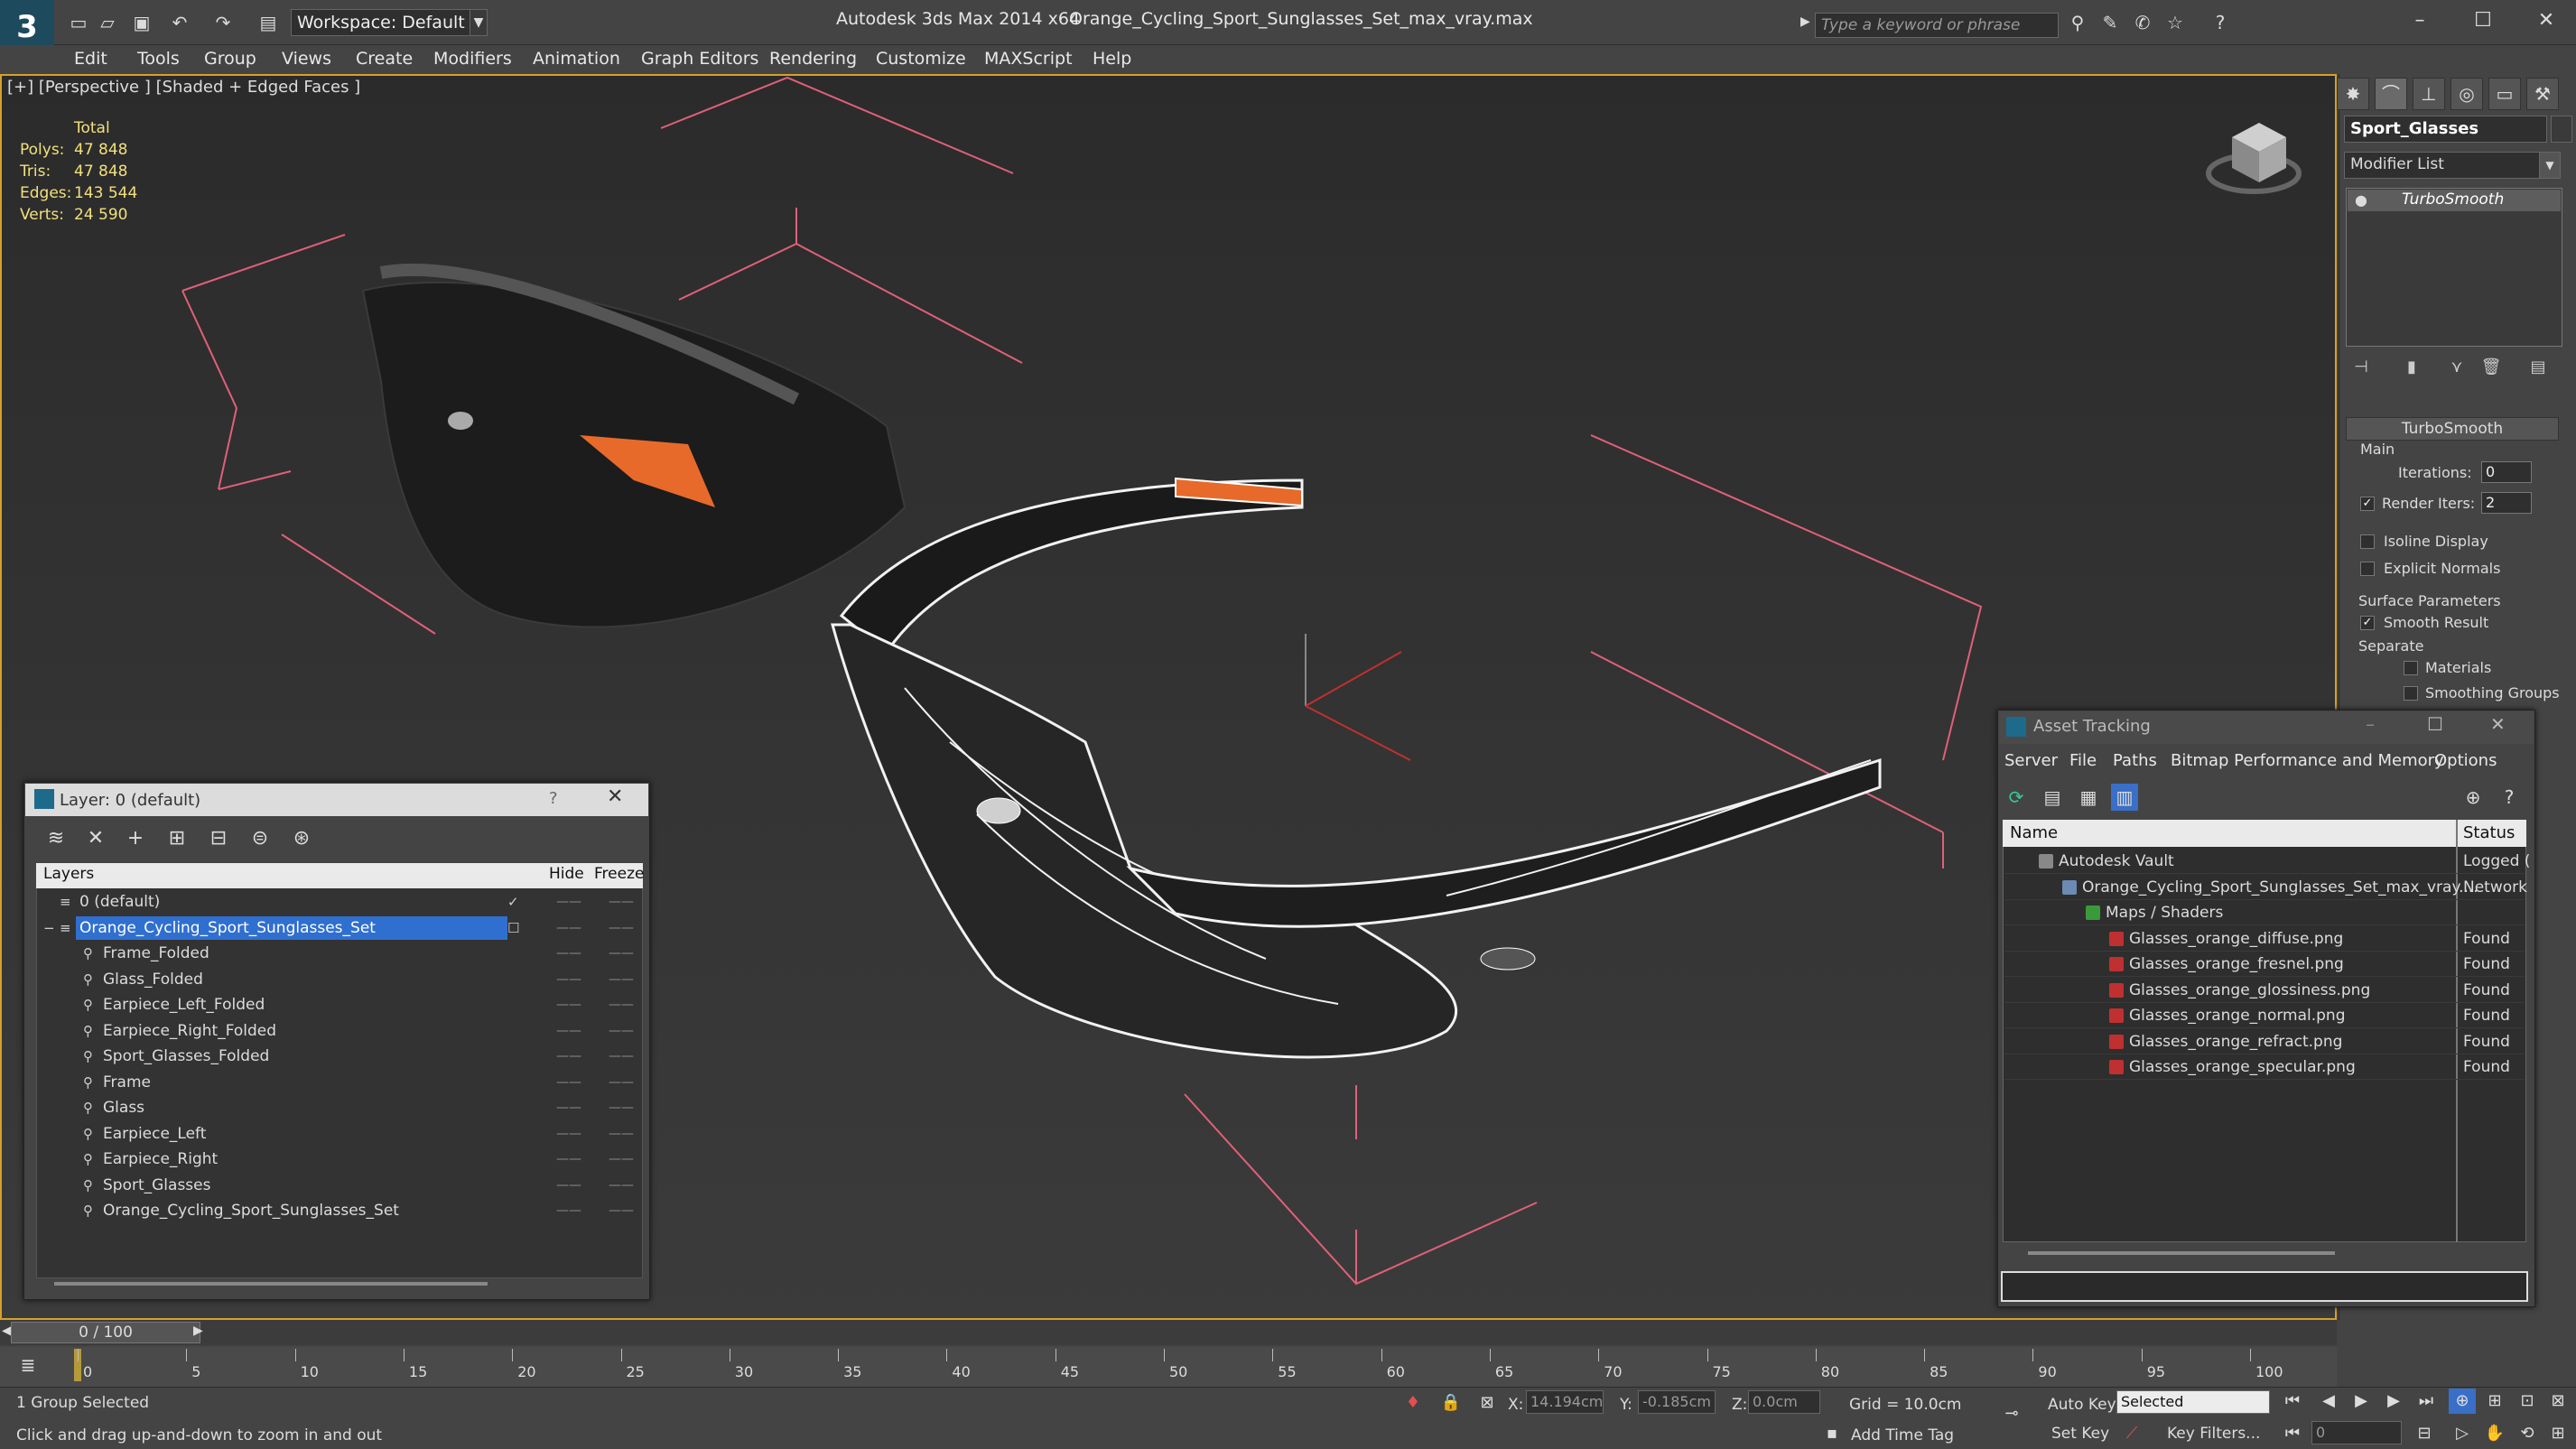 This screenshot has width=2576, height=1449. What do you see at coordinates (2052, 797) in the screenshot?
I see `list-view-icon: ▤` at bounding box center [2052, 797].